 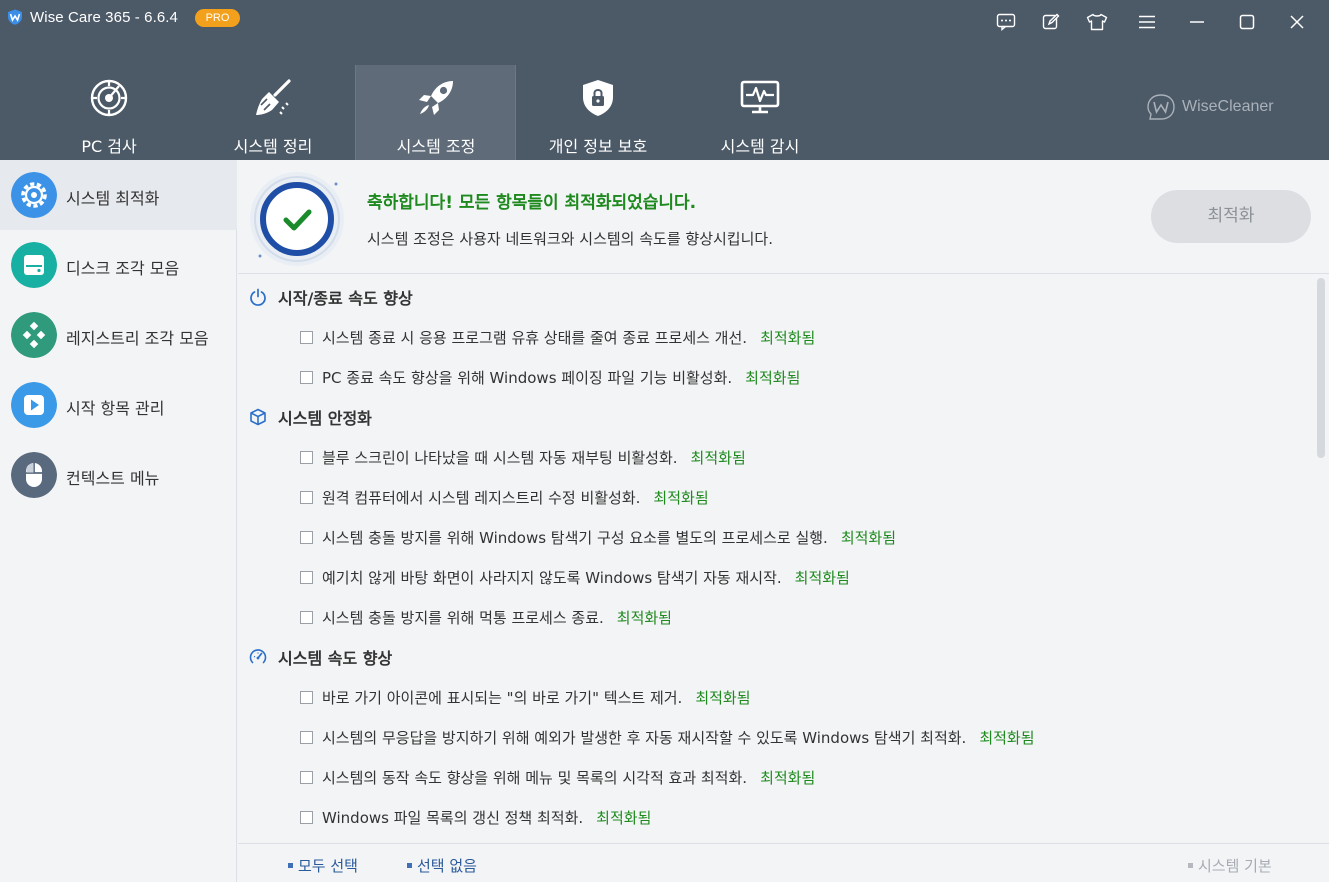 I want to click on mouse-icon, so click(x=34, y=475).